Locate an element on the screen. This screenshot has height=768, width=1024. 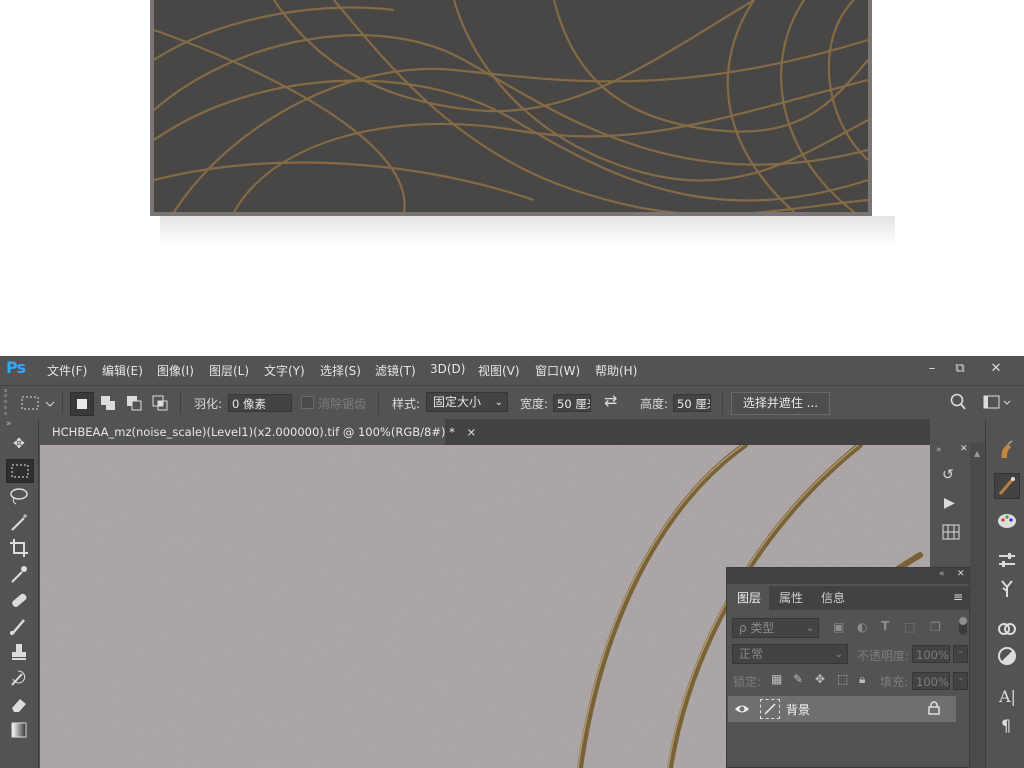
magic-wand-icon is located at coordinates (19, 522).